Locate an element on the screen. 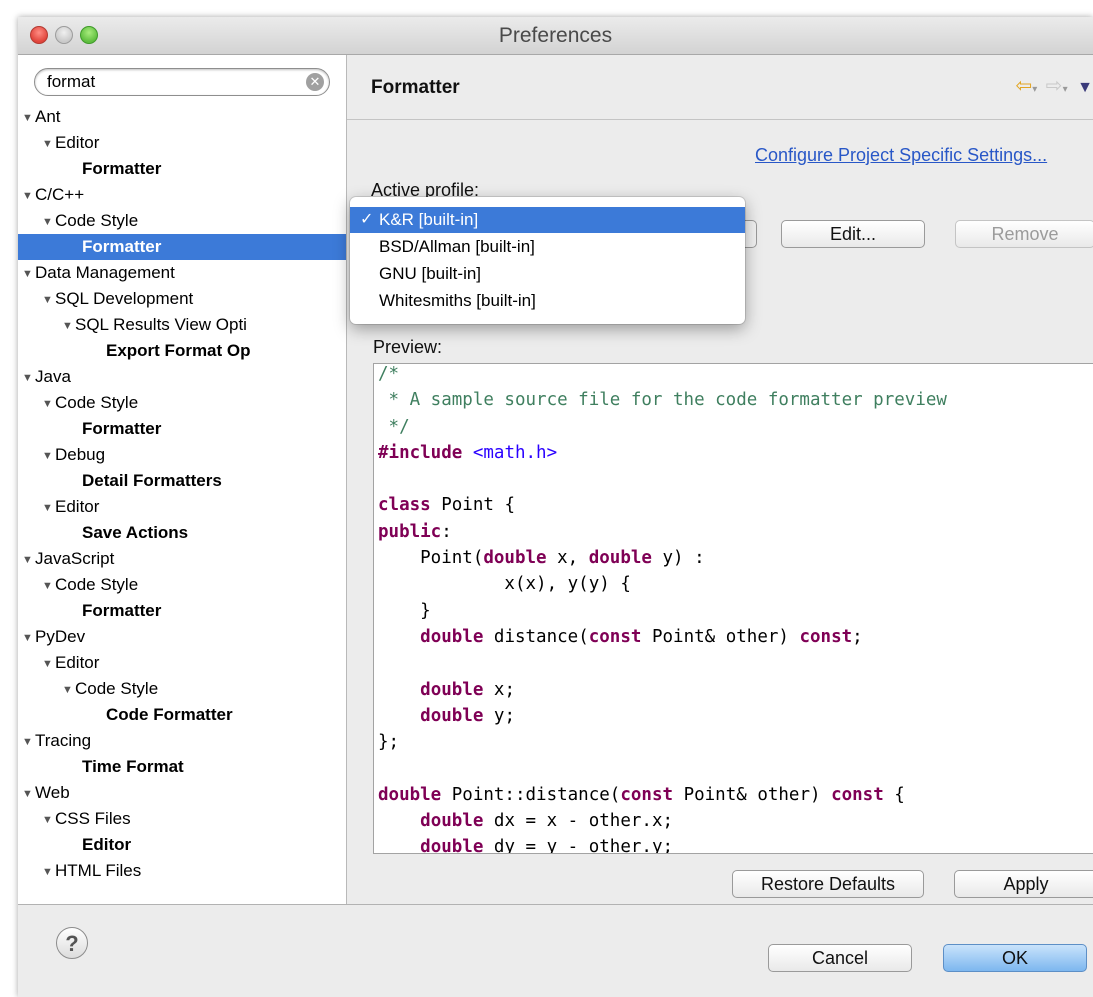 This screenshot has height=997, width=1093. tree-item: Editor is located at coordinates (182, 845).